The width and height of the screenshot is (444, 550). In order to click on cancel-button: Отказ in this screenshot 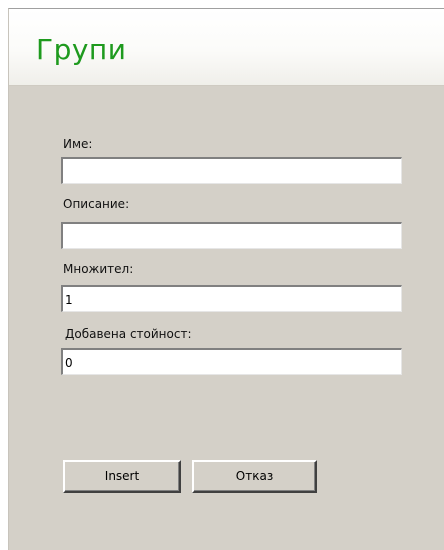, I will do `click(254, 476)`.